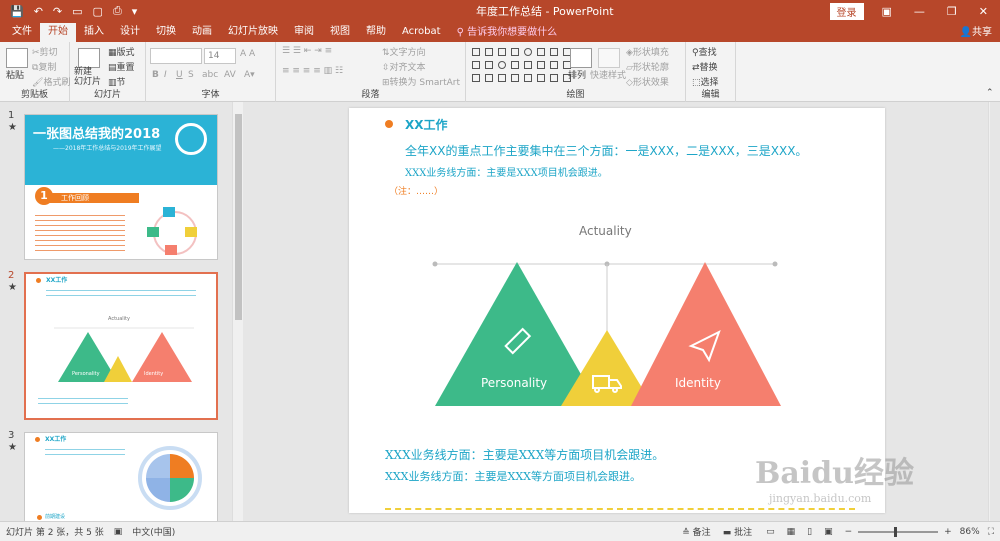 Image resolution: width=1000 pixels, height=541 pixels. Describe the element at coordinates (230, 75) in the screenshot. I see `char-spacing-icon: AV` at that location.